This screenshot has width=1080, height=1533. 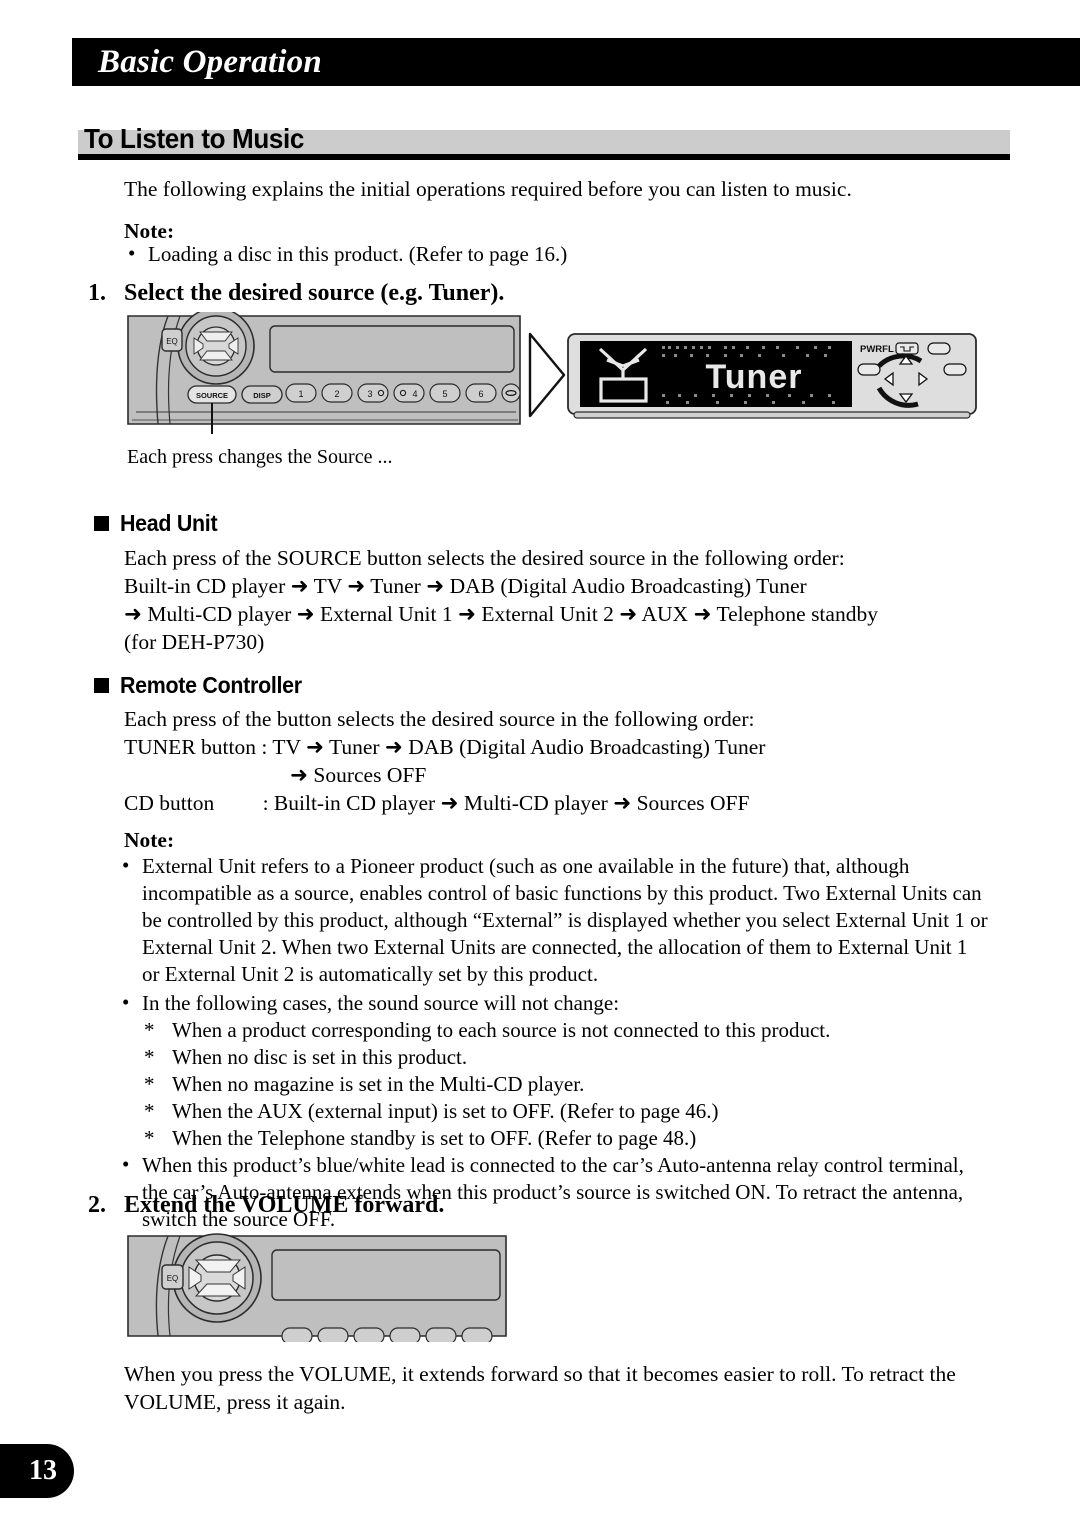 What do you see at coordinates (300, 394) in the screenshot?
I see `svg-text: 1` at bounding box center [300, 394].